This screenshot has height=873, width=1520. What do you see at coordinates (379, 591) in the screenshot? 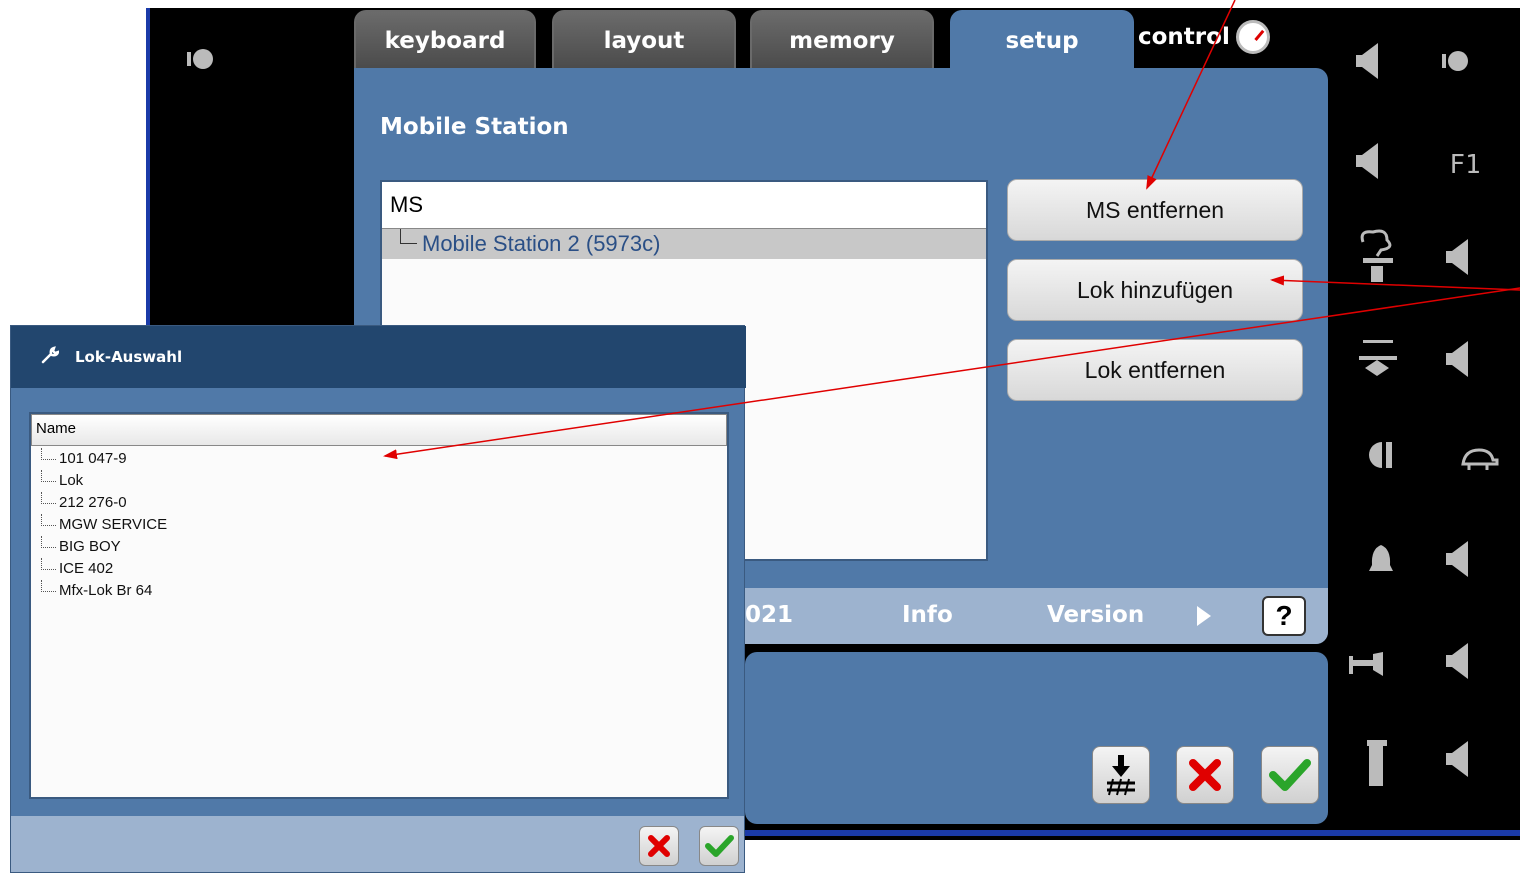
I see `list-item: Mfx-Lok Br 64` at bounding box center [379, 591].